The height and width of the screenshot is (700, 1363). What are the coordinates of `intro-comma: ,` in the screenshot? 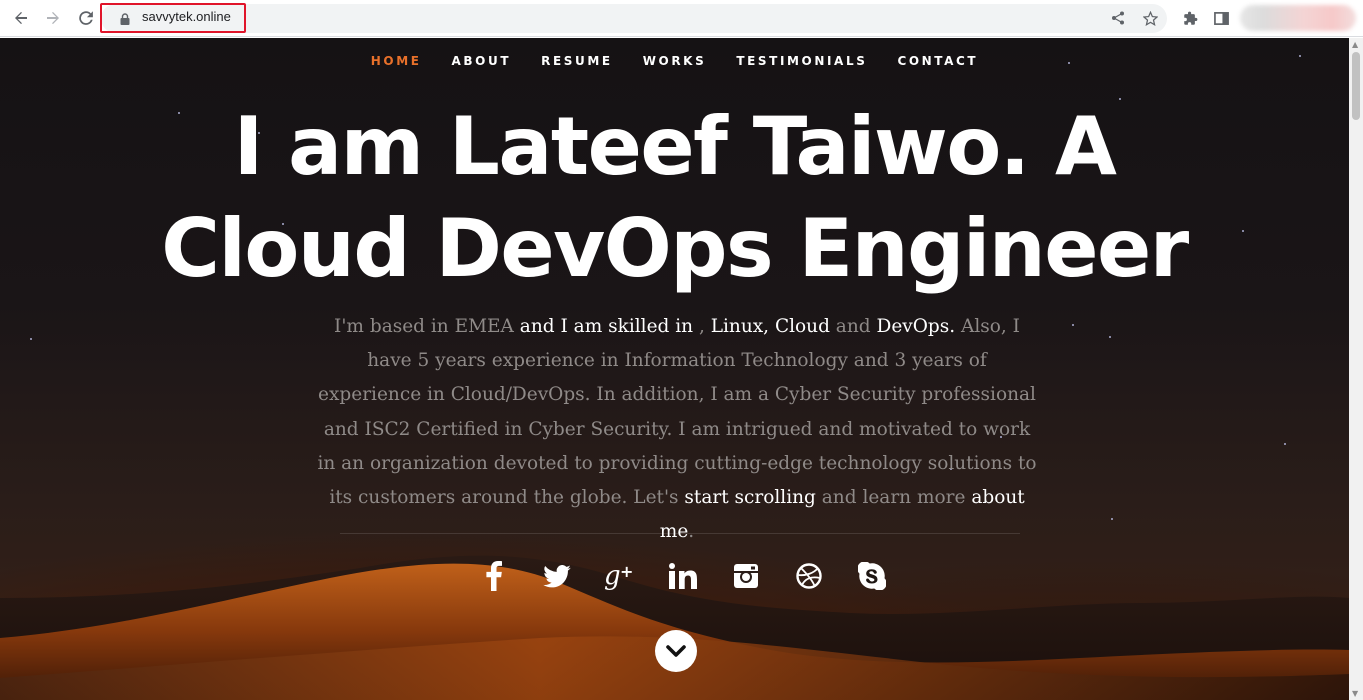 It's located at (704, 326).